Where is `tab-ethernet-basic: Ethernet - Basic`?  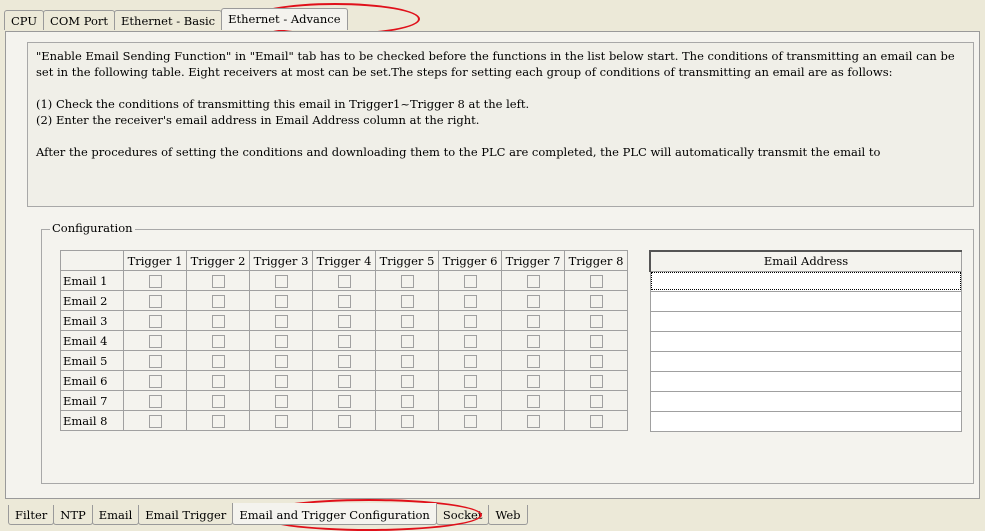 tab-ethernet-basic: Ethernet - Basic is located at coordinates (168, 20).